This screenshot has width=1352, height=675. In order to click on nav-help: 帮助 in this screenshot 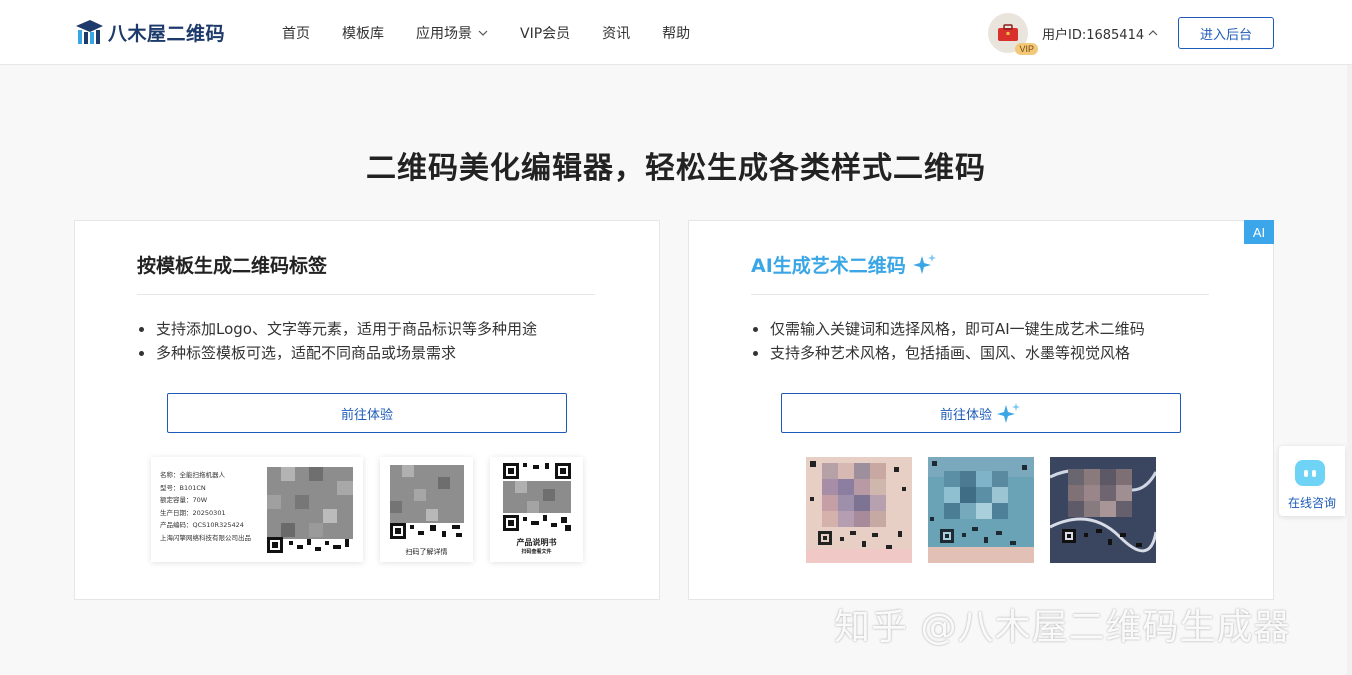, I will do `click(676, 33)`.